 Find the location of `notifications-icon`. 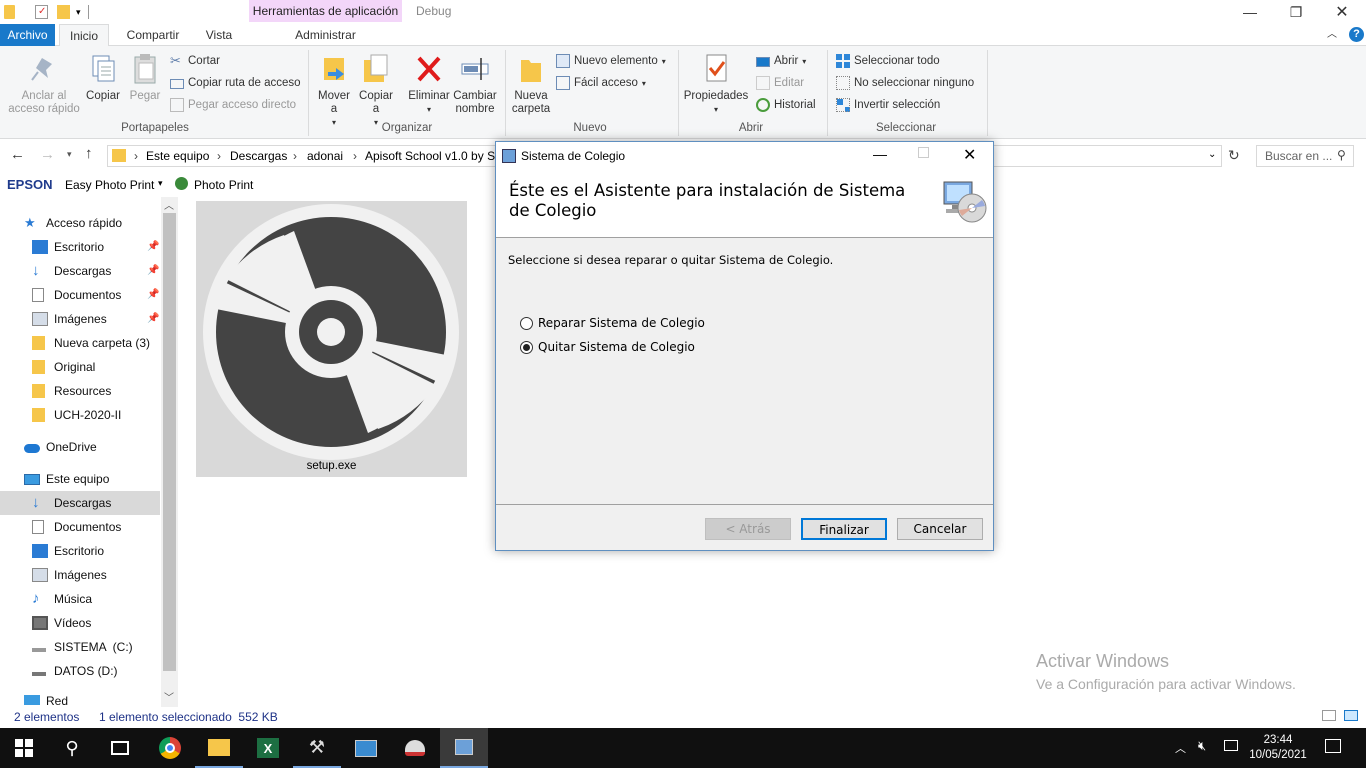

notifications-icon is located at coordinates (1333, 746).